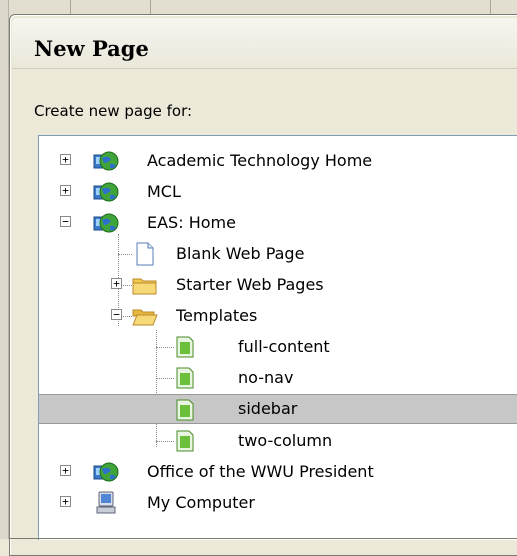  What do you see at coordinates (278, 223) in the screenshot?
I see `tree-item-eas-home: − EAS: Home` at bounding box center [278, 223].